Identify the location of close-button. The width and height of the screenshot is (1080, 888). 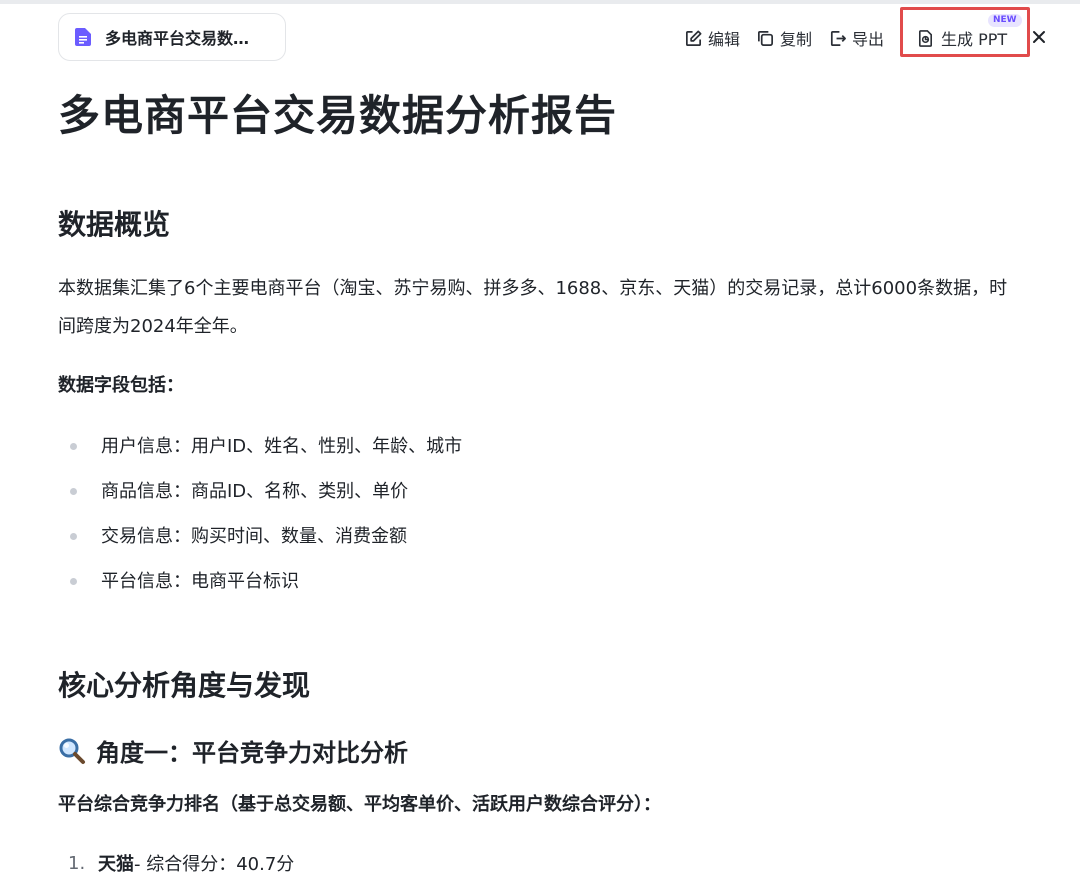
(1039, 37).